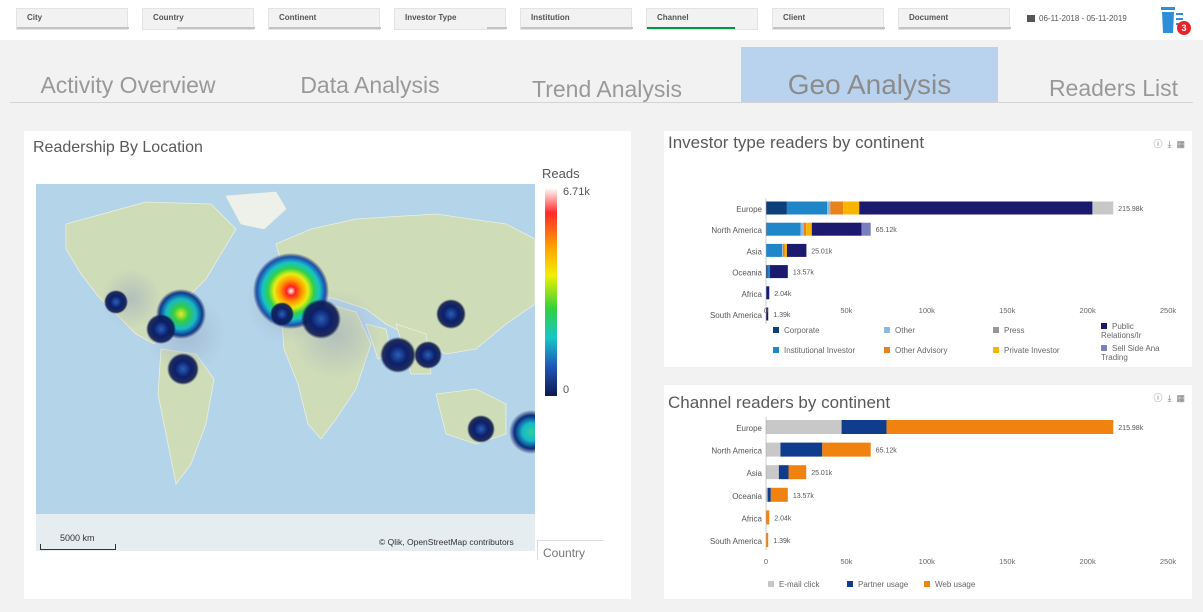  What do you see at coordinates (955, 584) in the screenshot?
I see `legend-label: Web usage` at bounding box center [955, 584].